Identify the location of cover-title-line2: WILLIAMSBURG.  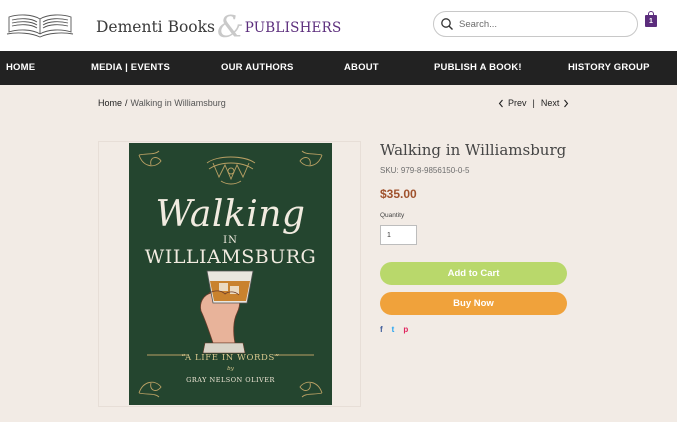
(230, 257).